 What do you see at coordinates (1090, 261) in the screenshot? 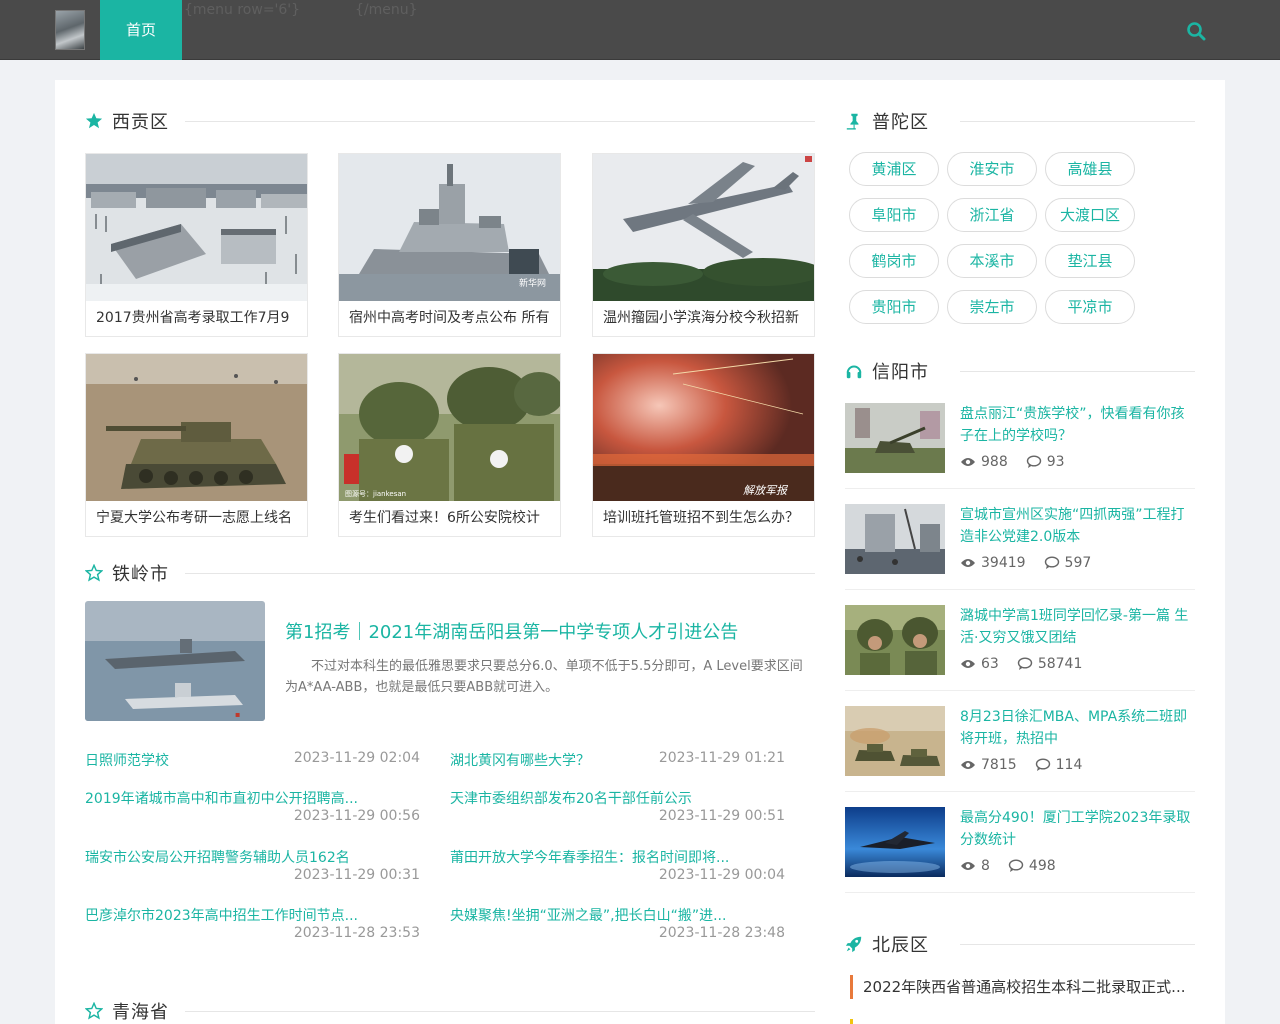
I see `region-tag: 垫江县` at bounding box center [1090, 261].